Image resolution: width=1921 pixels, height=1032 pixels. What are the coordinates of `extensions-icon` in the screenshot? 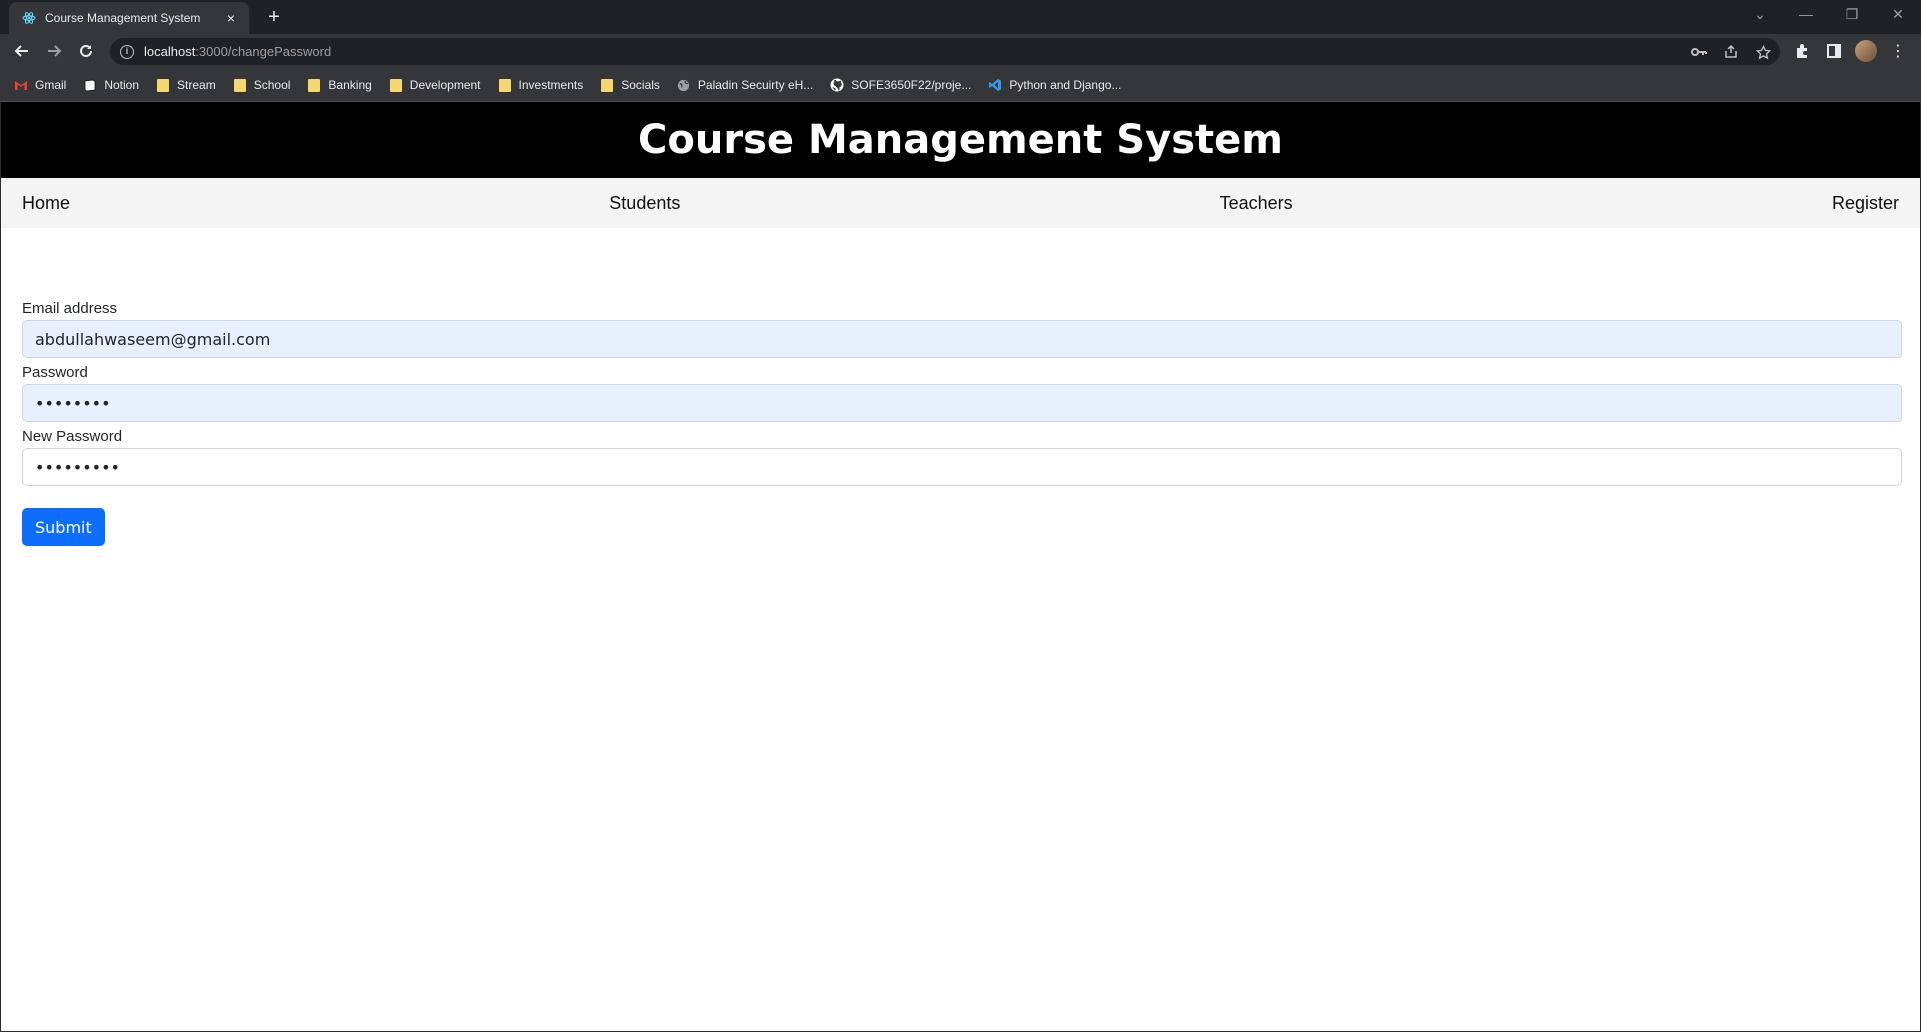 It's located at (1802, 51).